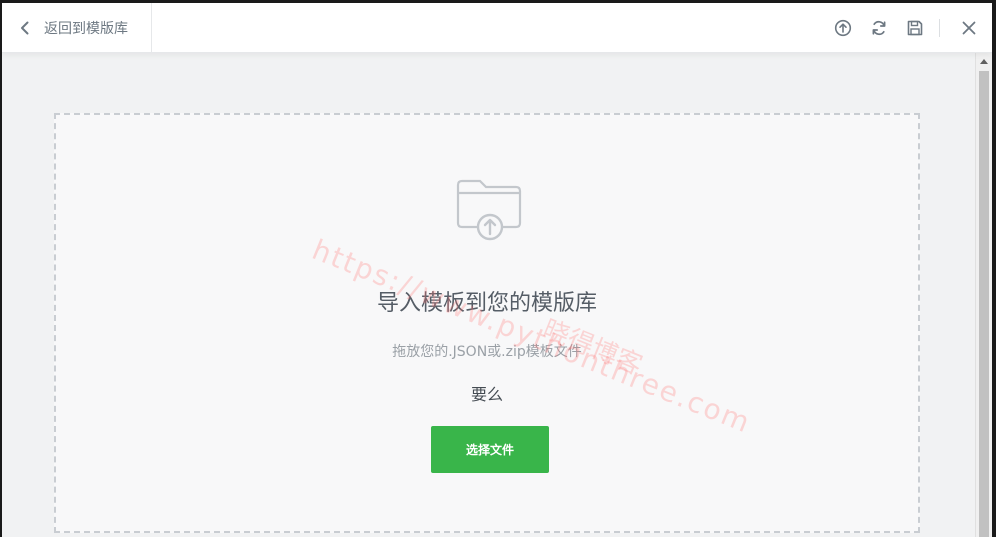 The height and width of the screenshot is (537, 996). I want to click on dropzone-subtitle: 拖放您的.JSON或.zip模板文件, so click(487, 352).